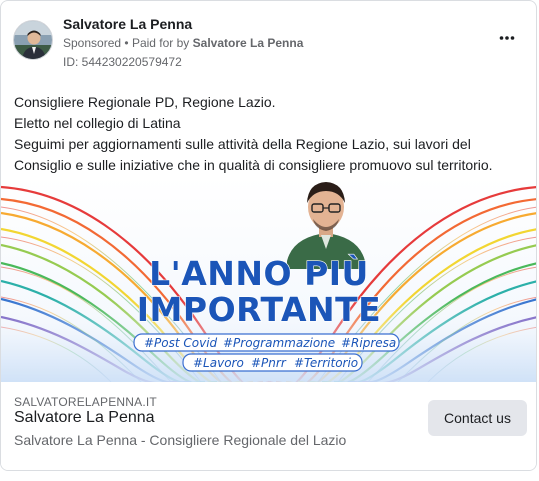 The width and height of the screenshot is (539, 481). What do you see at coordinates (259, 309) in the screenshot?
I see `creative-headline-line2: IMPORTANTE` at bounding box center [259, 309].